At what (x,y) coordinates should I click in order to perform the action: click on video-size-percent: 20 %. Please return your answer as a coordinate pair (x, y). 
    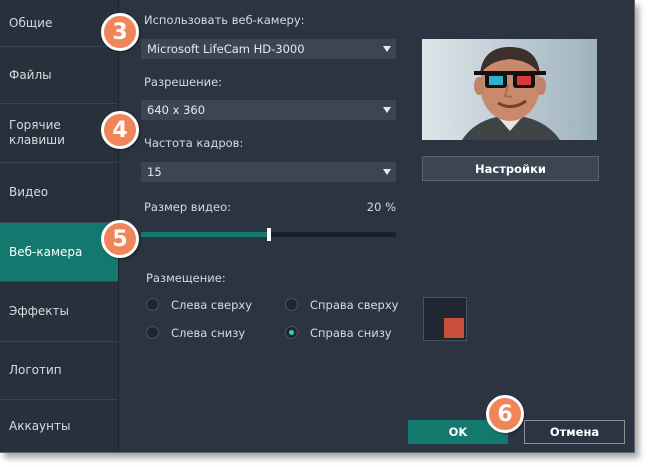
    Looking at the image, I should click on (381, 207).